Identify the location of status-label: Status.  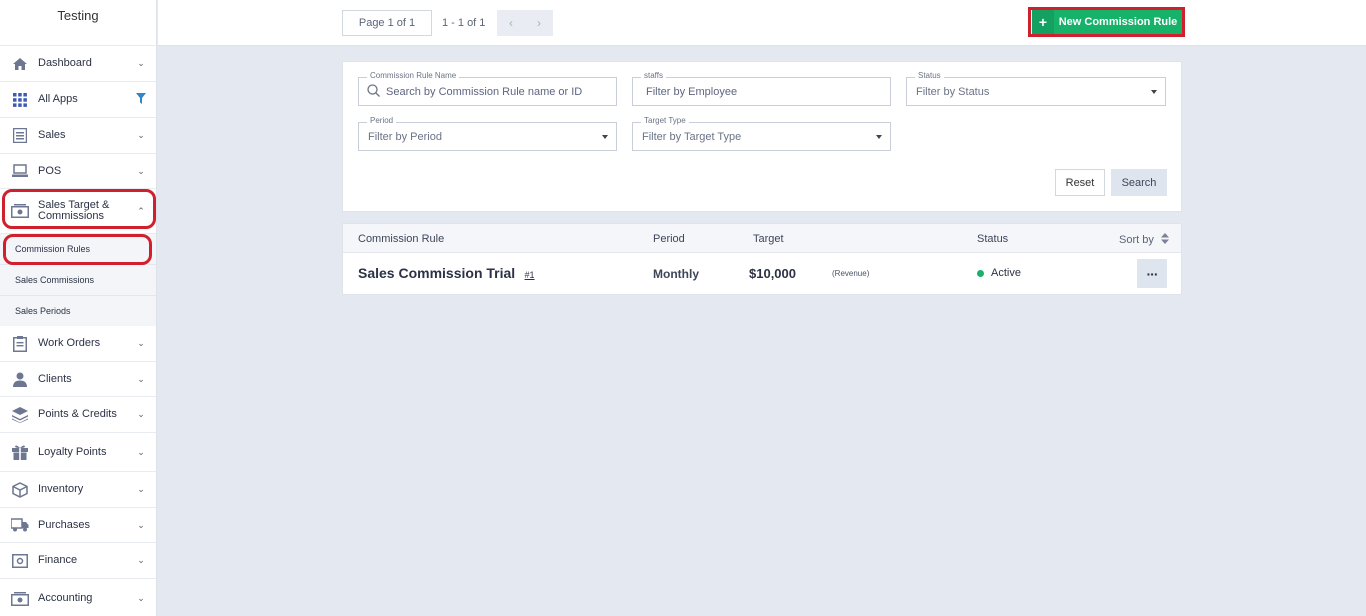
(929, 75).